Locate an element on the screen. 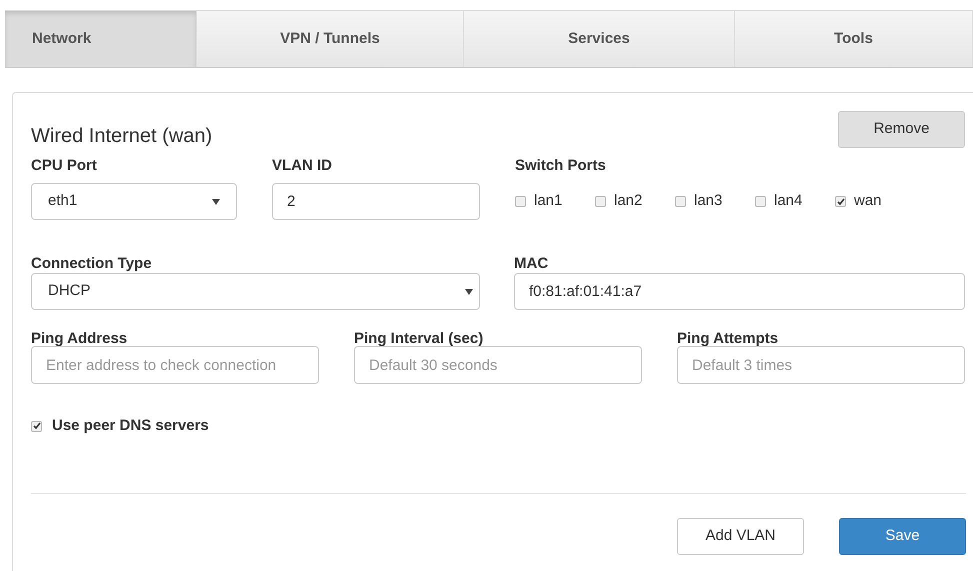 This screenshot has width=973, height=571. tab: Tools is located at coordinates (854, 38).